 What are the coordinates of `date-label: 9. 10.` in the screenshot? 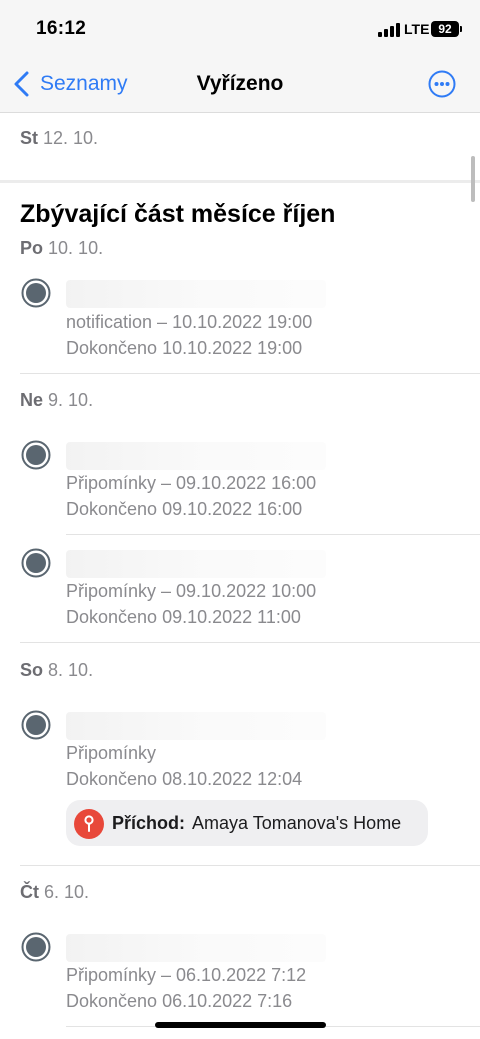 It's located at (71, 400).